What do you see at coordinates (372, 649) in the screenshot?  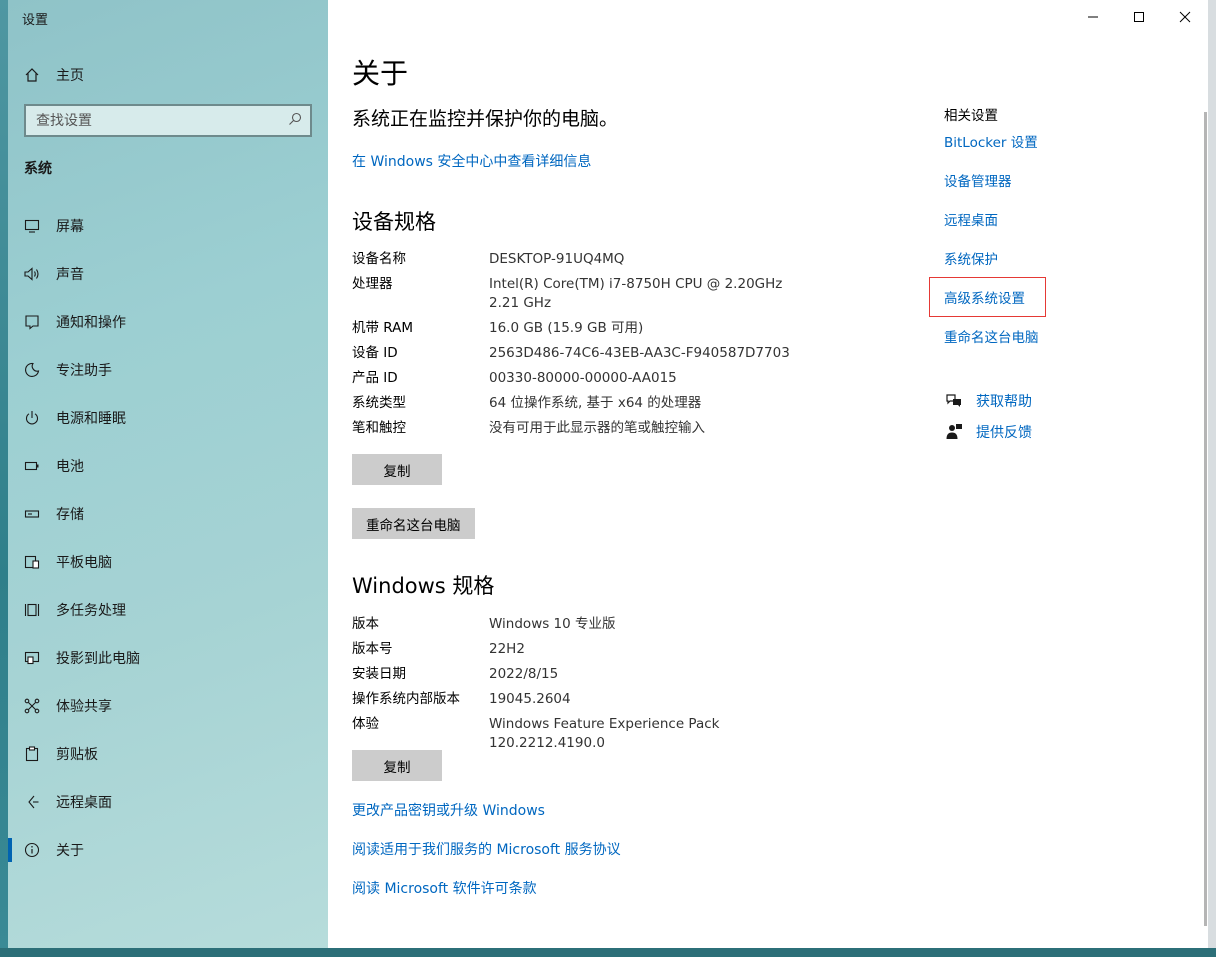 I see `spec-key: 版本号` at bounding box center [372, 649].